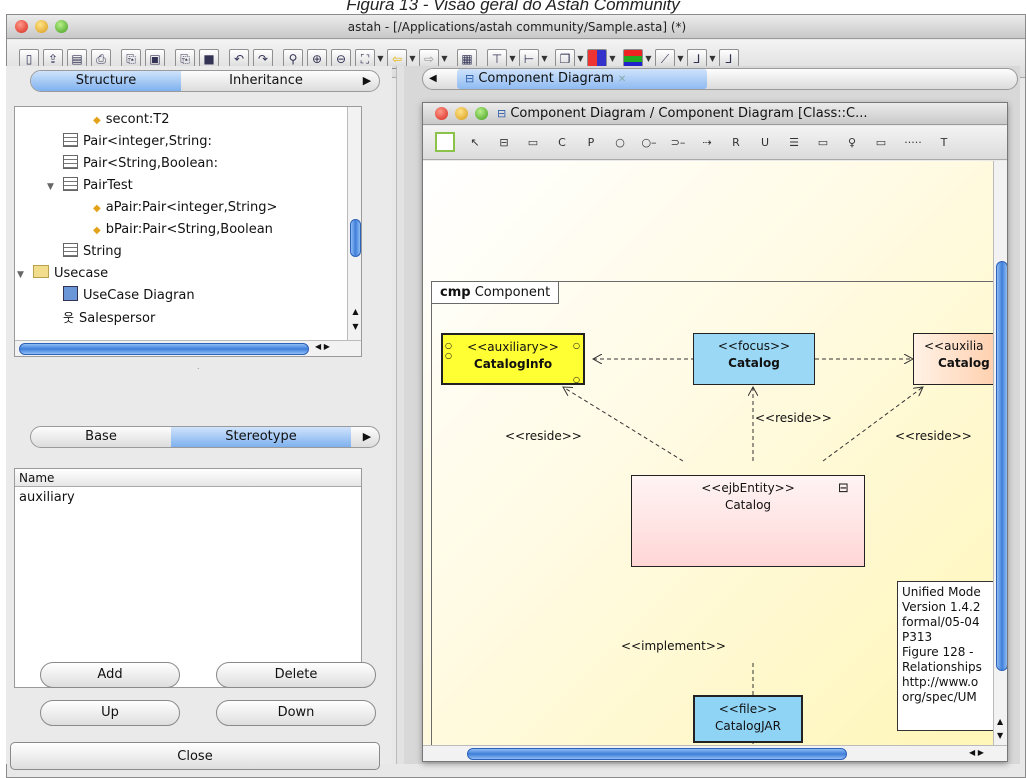 The image size is (1026, 778). What do you see at coordinates (461, 113) in the screenshot?
I see `diagram-minimize-button` at bounding box center [461, 113].